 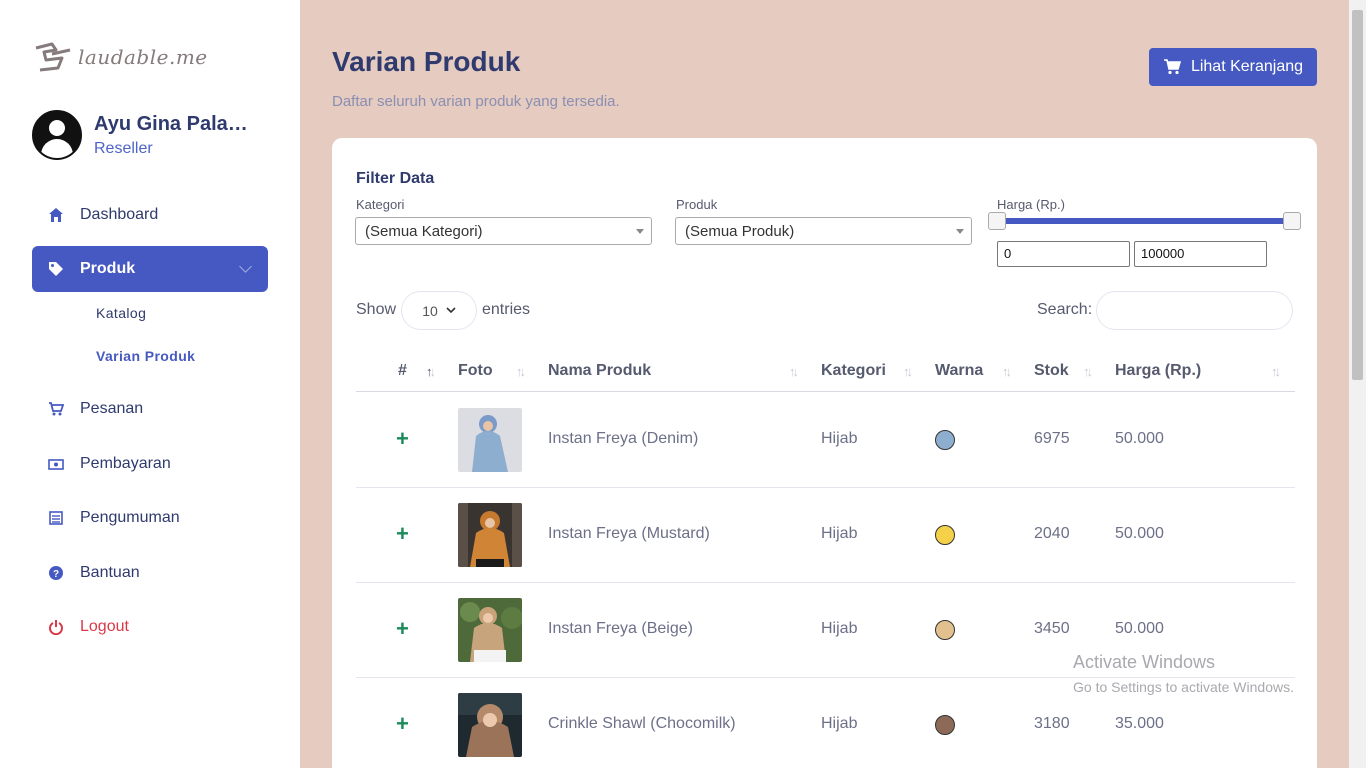 I want to click on sidebar-item-pembayaran: Pembayaran, so click(x=150, y=464).